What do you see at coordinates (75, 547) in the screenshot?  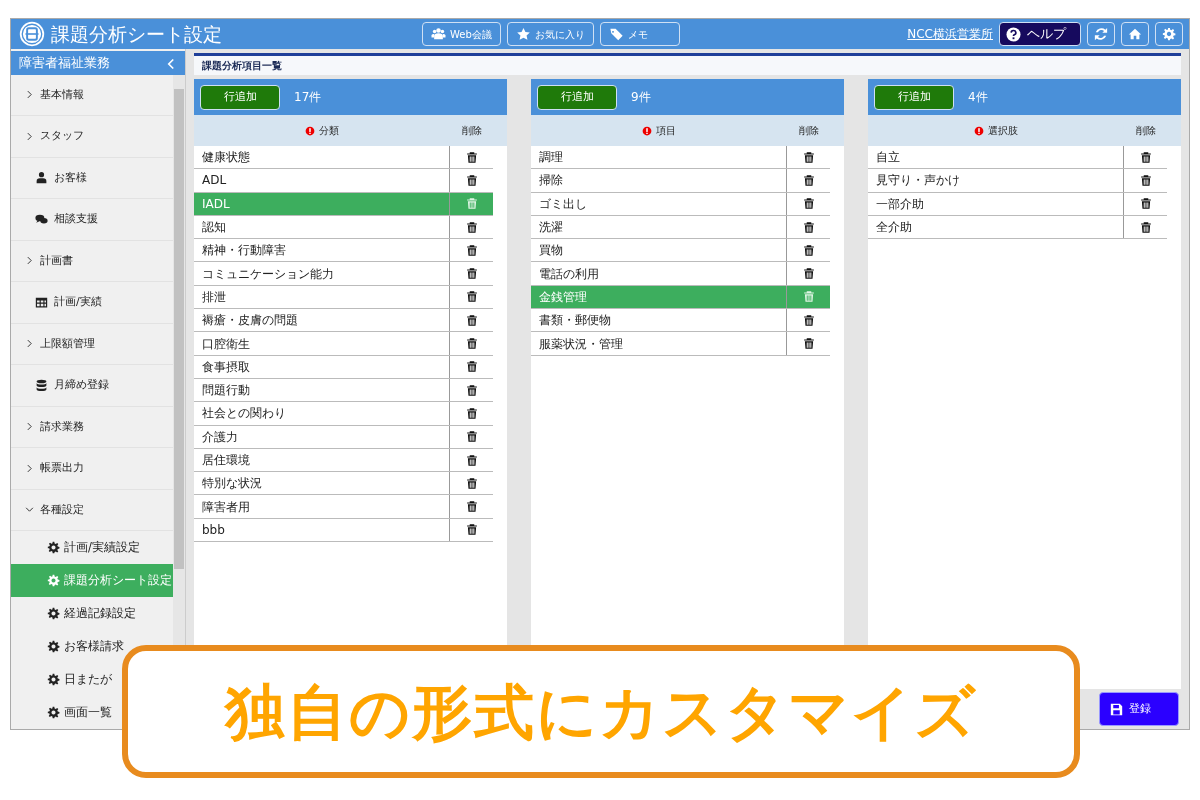 I see `sidebar-subitem: 計画/実績設定` at bounding box center [75, 547].